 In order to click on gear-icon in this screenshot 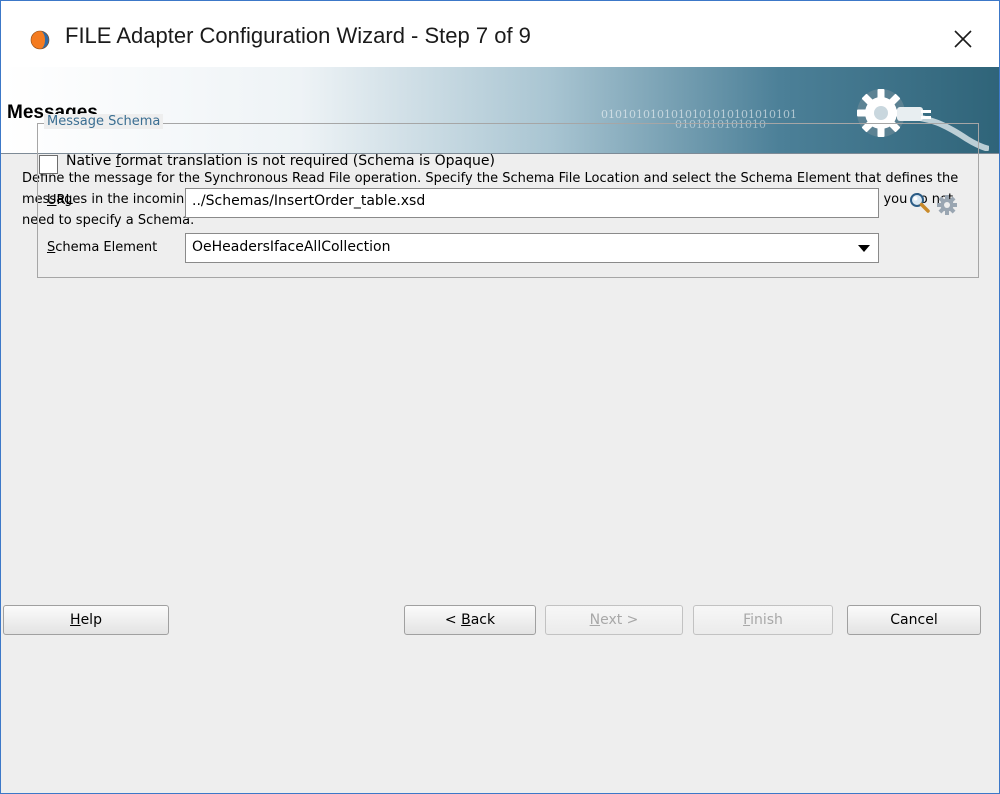, I will do `click(947, 205)`.